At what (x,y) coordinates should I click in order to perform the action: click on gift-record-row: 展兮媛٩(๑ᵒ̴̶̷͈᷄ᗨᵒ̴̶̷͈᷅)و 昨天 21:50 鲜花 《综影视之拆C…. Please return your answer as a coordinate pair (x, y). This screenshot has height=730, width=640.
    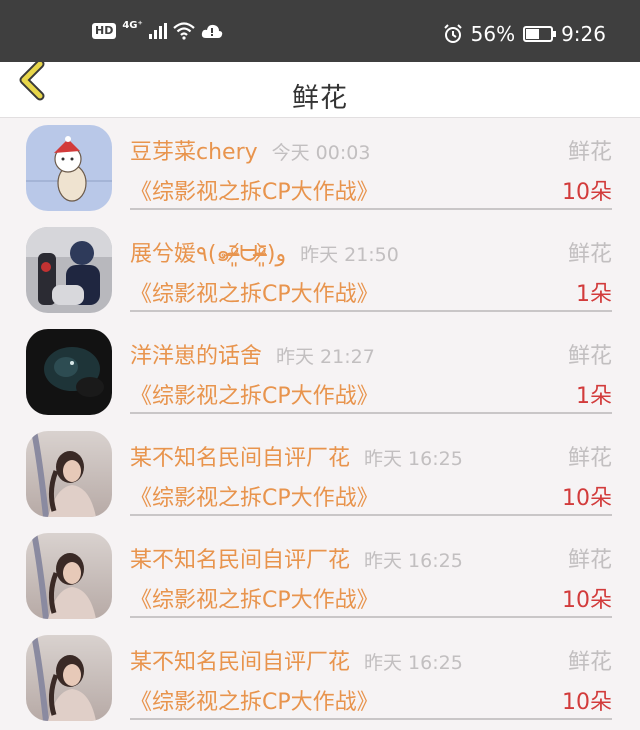
    Looking at the image, I should click on (320, 271).